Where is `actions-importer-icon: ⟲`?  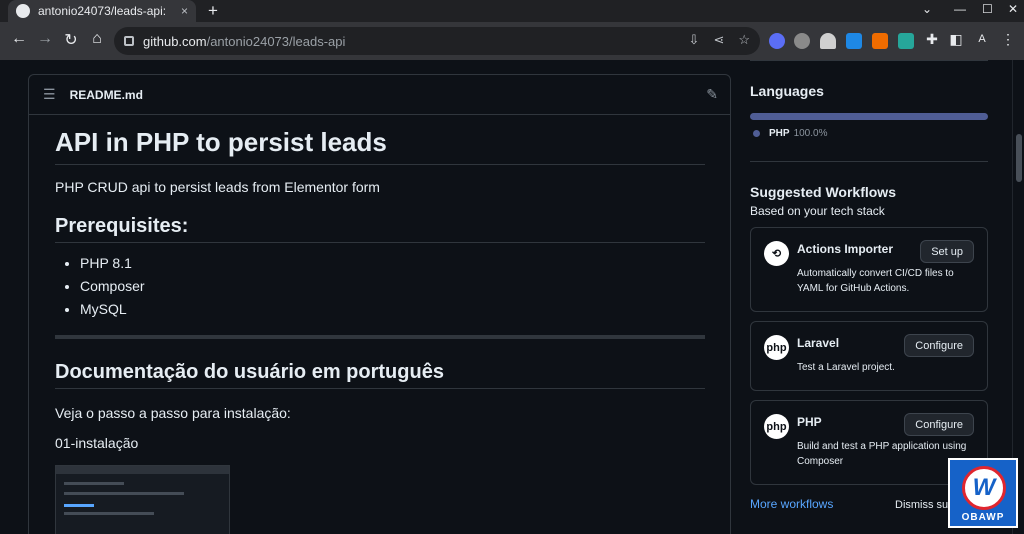
actions-importer-icon: ⟲ is located at coordinates (776, 253).